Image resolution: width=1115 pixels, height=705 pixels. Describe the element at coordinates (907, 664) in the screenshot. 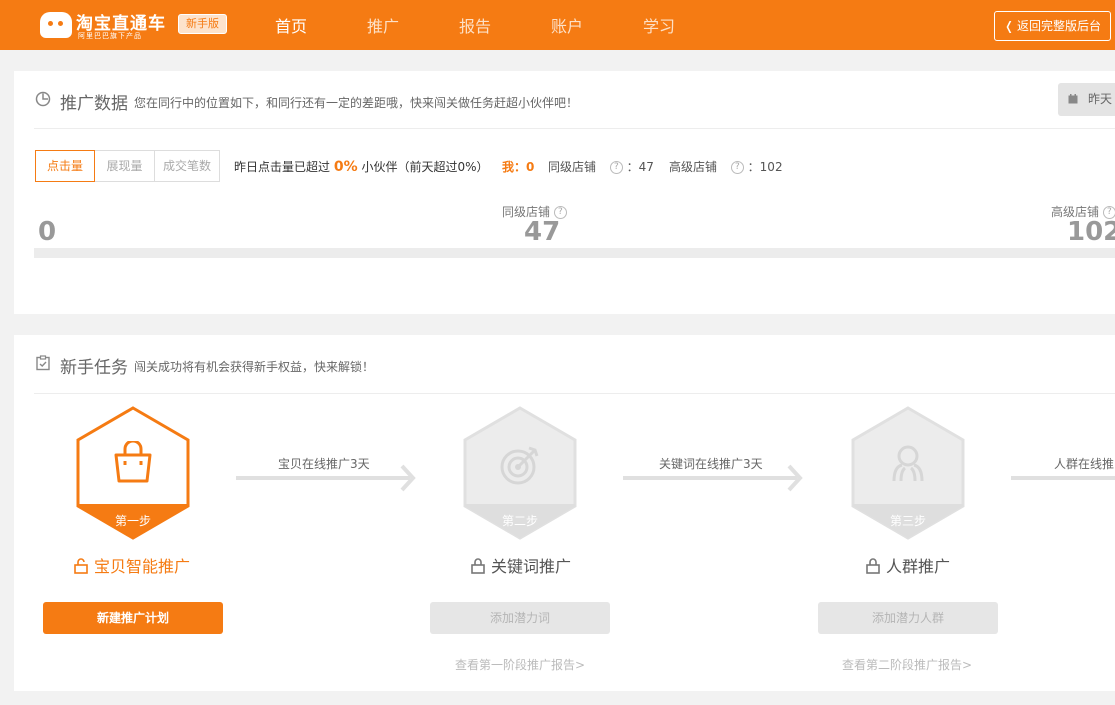

I see `stage2-report-link: 查看第二阶段推广报告>` at that location.